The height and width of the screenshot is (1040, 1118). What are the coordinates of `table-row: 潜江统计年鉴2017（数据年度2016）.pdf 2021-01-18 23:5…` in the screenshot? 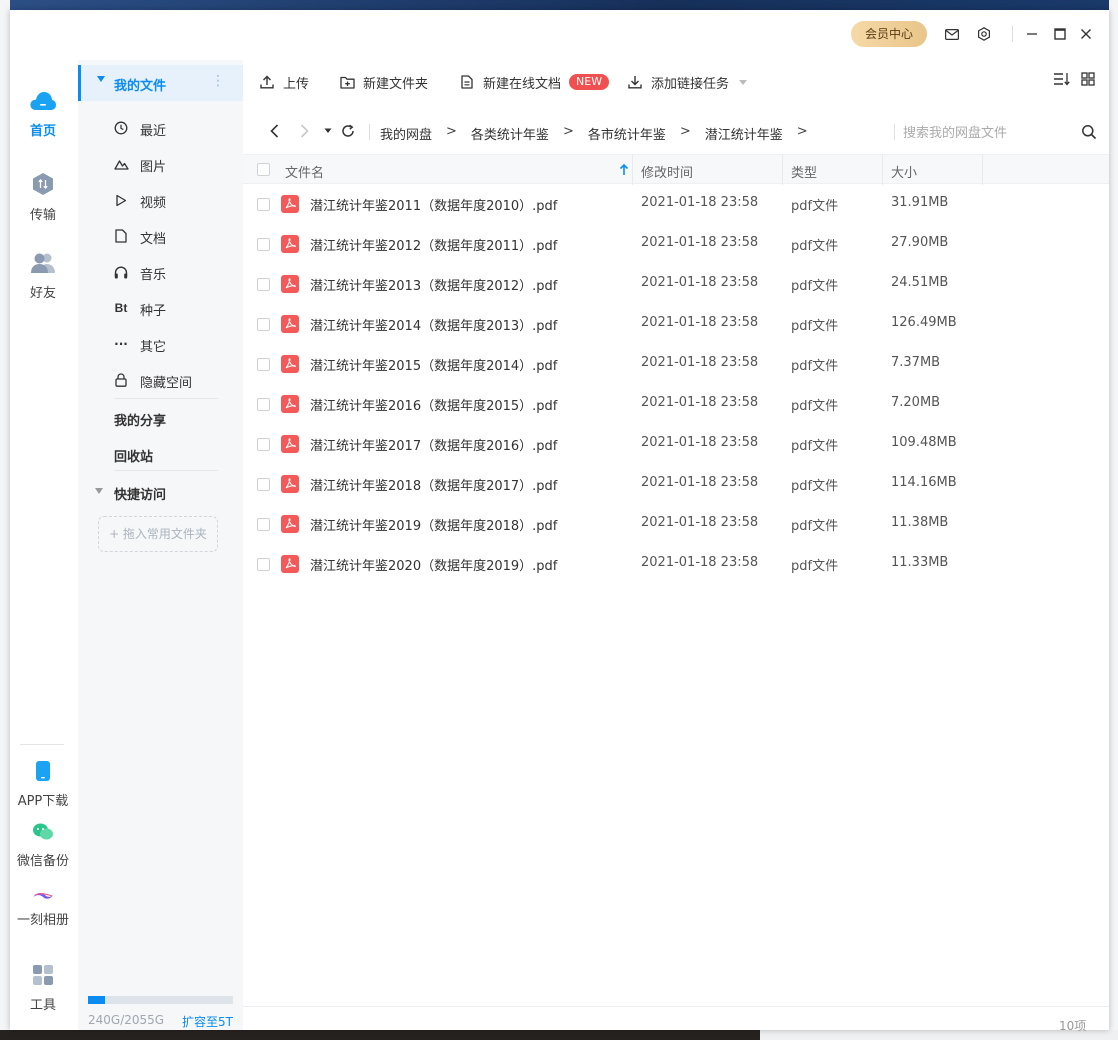 It's located at (676, 444).